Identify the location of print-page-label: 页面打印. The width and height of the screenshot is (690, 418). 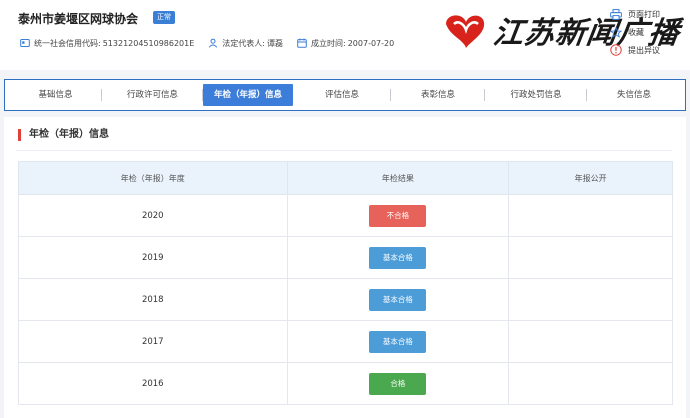
(644, 14).